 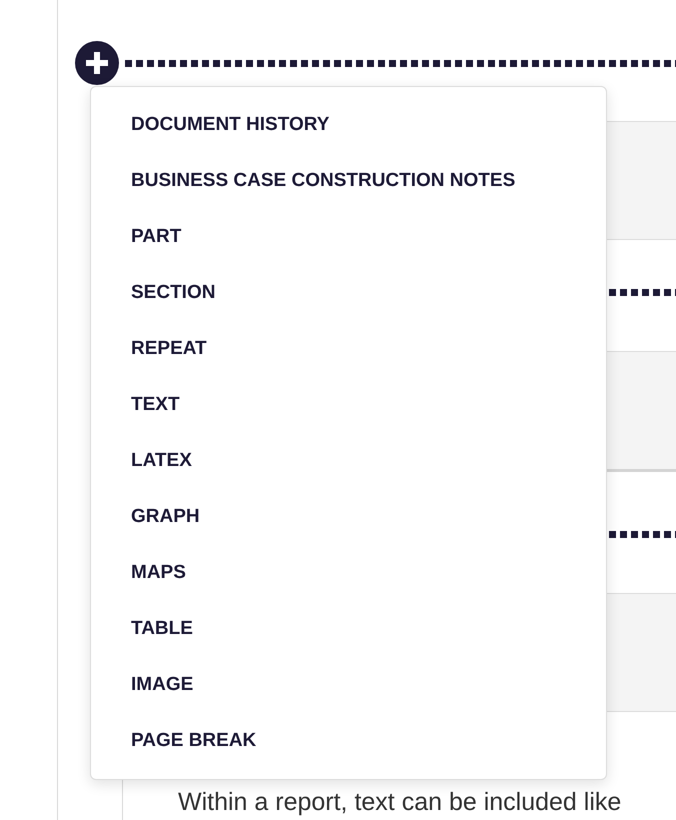 What do you see at coordinates (348, 517) in the screenshot?
I see `menu-item: GRAPH` at bounding box center [348, 517].